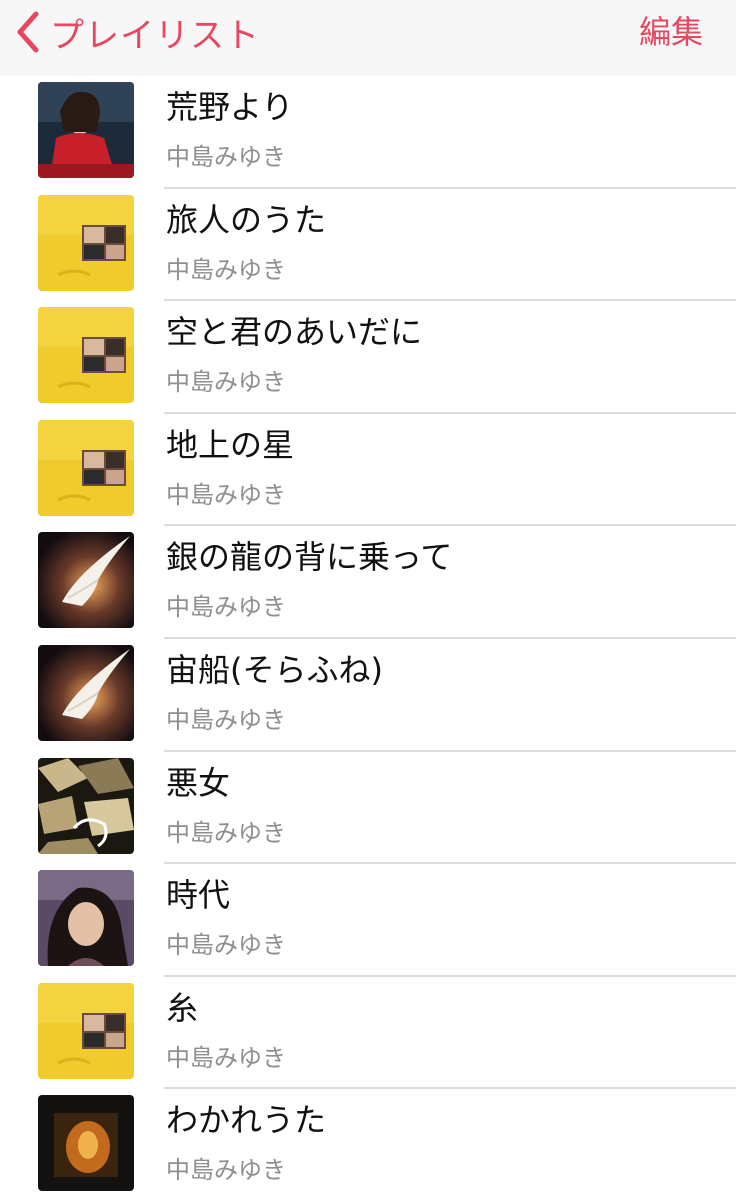 The image size is (736, 1200). What do you see at coordinates (182, 1007) in the screenshot?
I see `song-title: 糸` at bounding box center [182, 1007].